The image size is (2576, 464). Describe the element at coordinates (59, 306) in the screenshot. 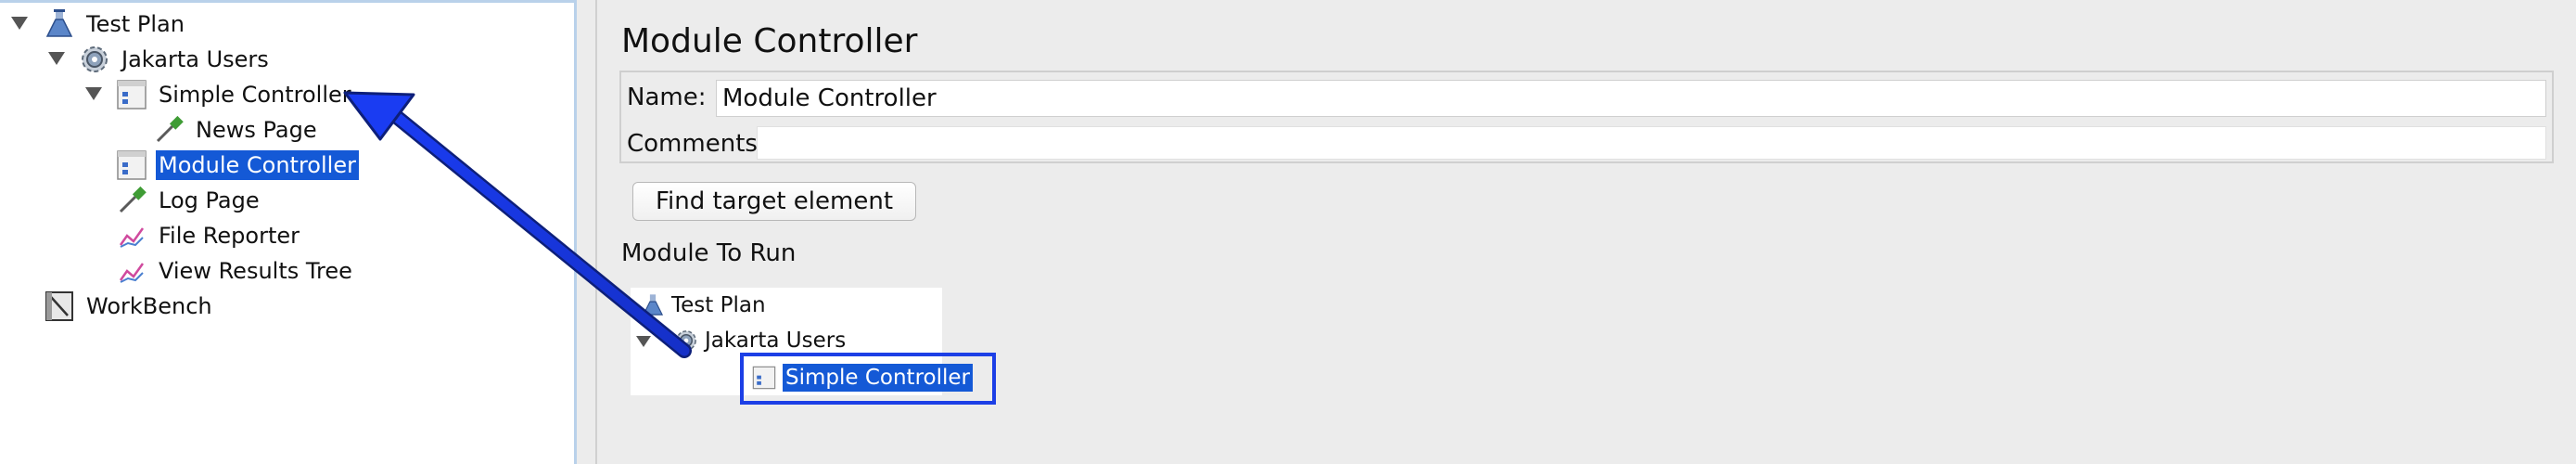

I see `workbench-icon` at that location.